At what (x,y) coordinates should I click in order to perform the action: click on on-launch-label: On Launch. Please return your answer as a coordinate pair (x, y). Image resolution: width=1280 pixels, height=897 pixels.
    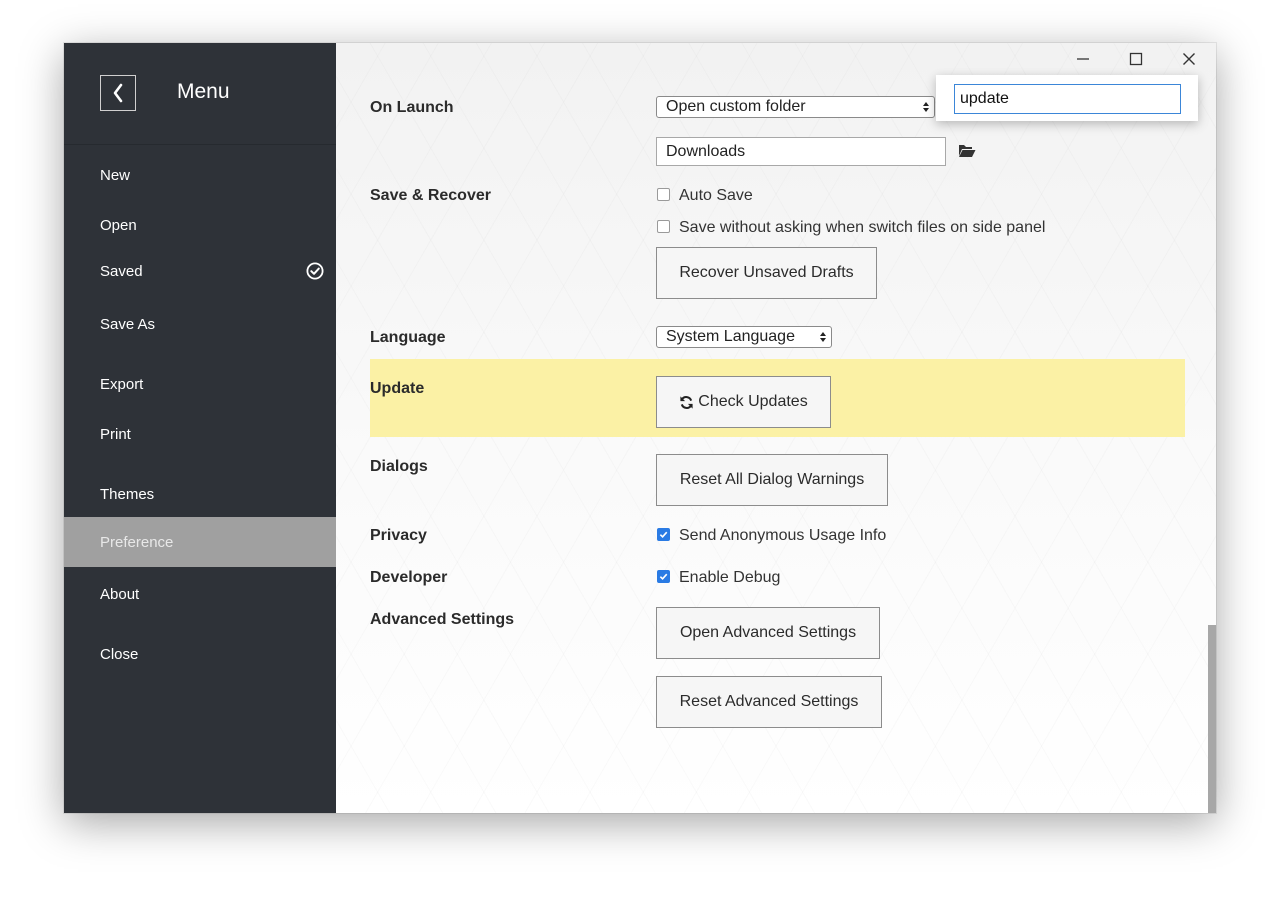
    Looking at the image, I should click on (412, 107).